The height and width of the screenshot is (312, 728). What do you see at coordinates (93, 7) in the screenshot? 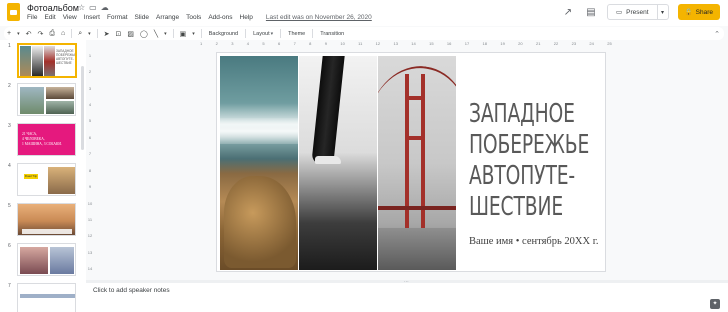
I see `folder-icon: ▭` at bounding box center [93, 7].